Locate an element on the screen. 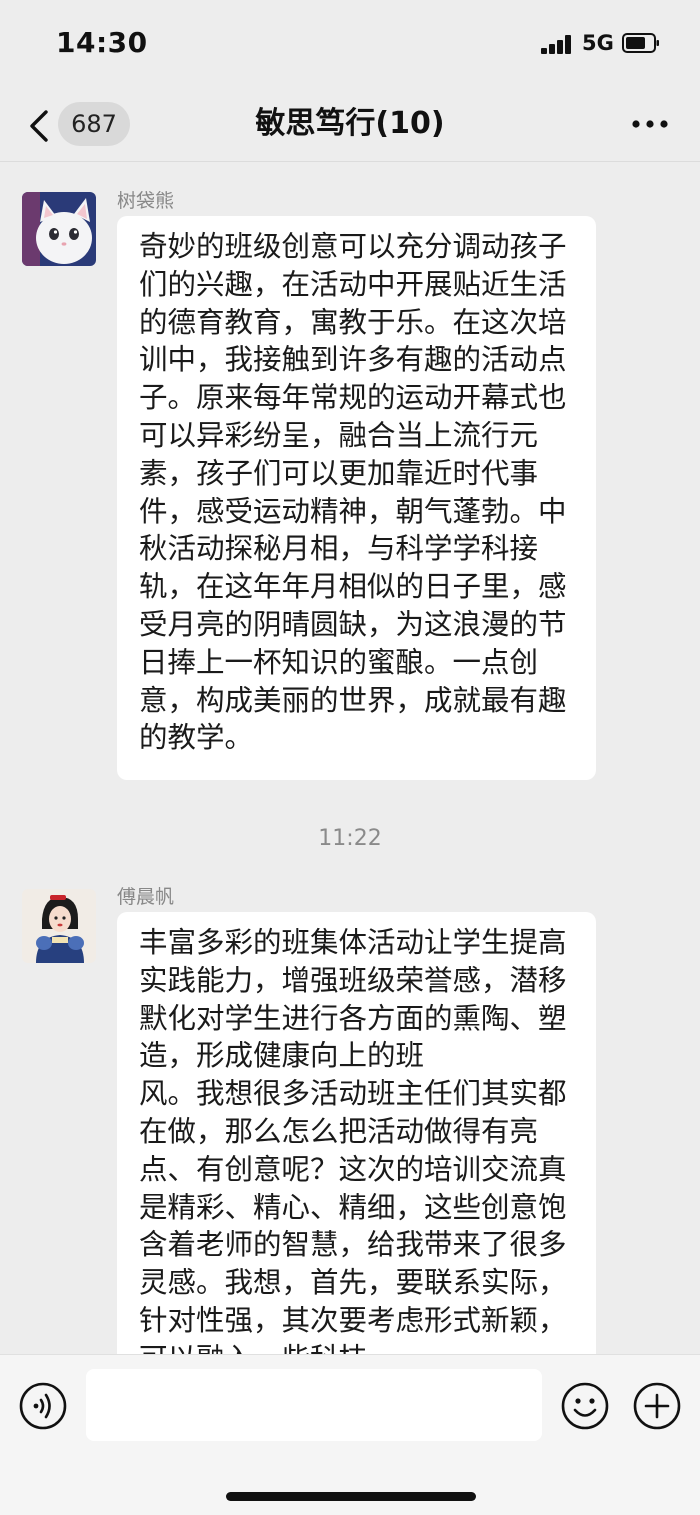  signal-icon is located at coordinates (557, 44).